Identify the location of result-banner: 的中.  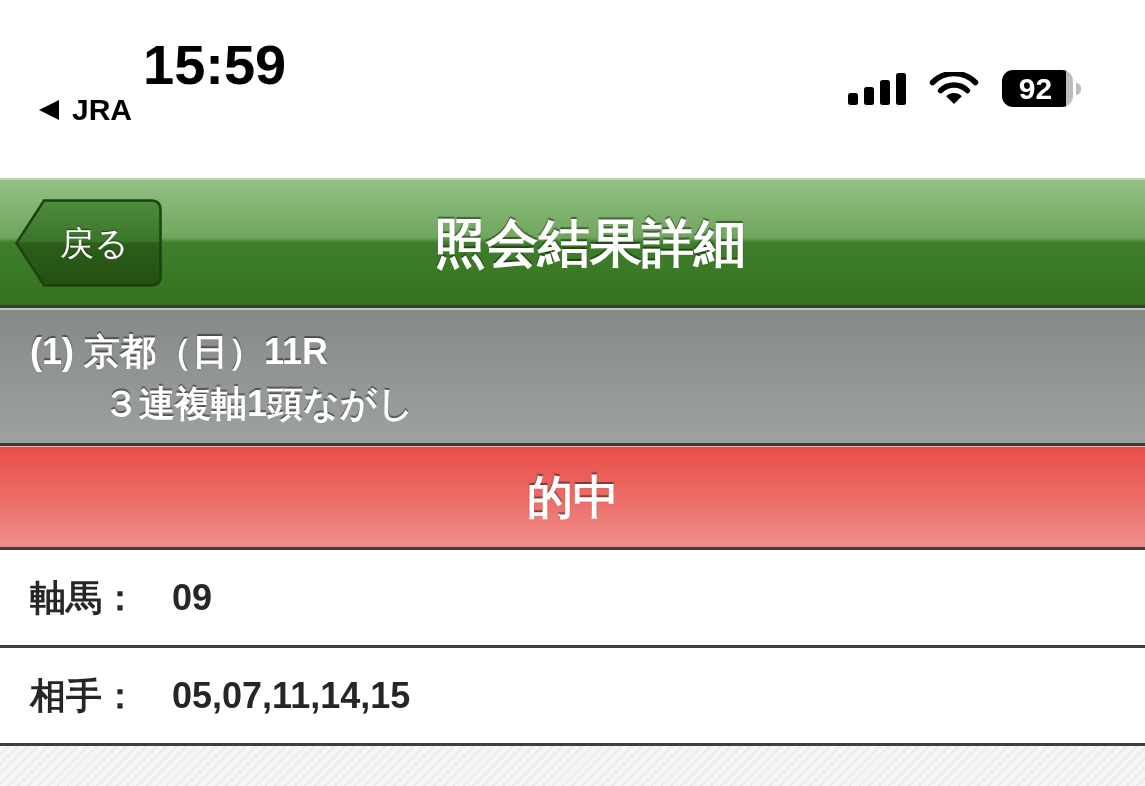
(572, 496).